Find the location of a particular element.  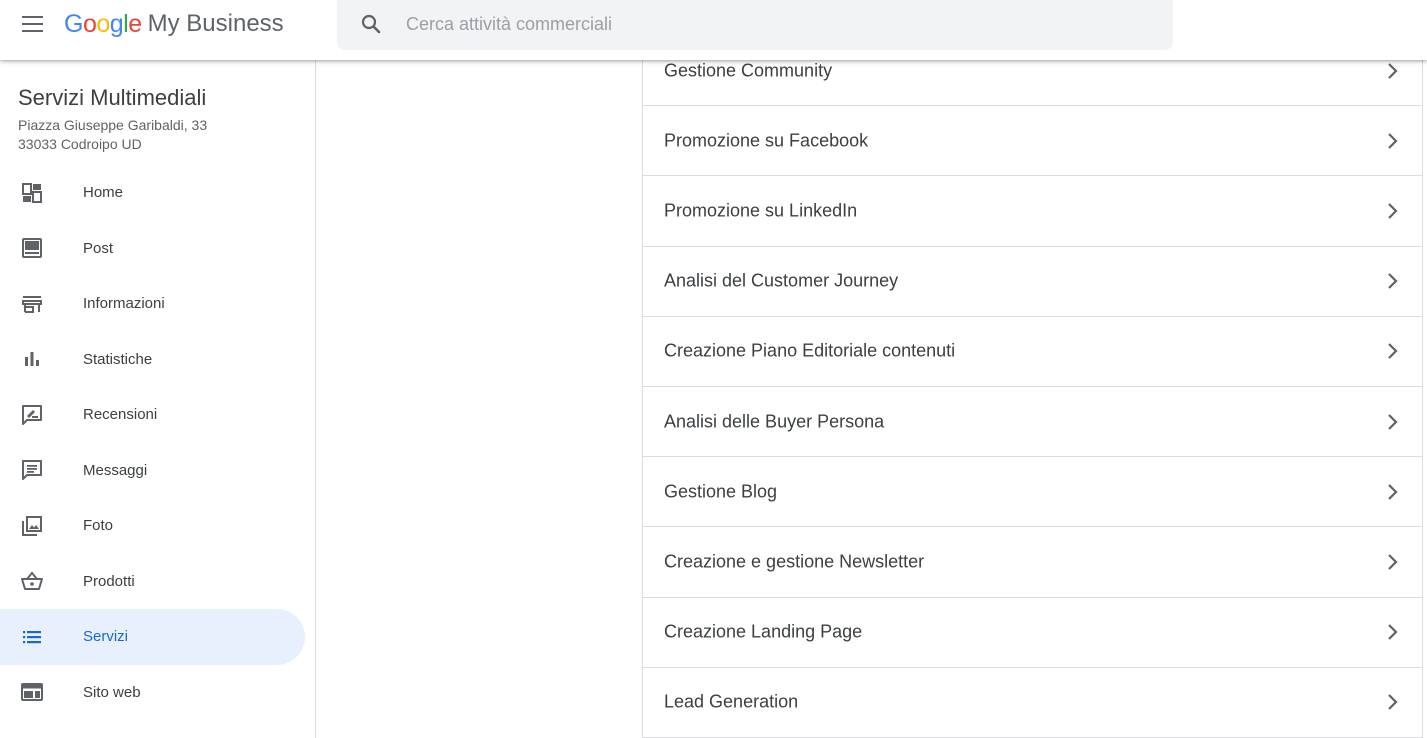

service-row: Analisi del Customer Journey is located at coordinates (1032, 282).